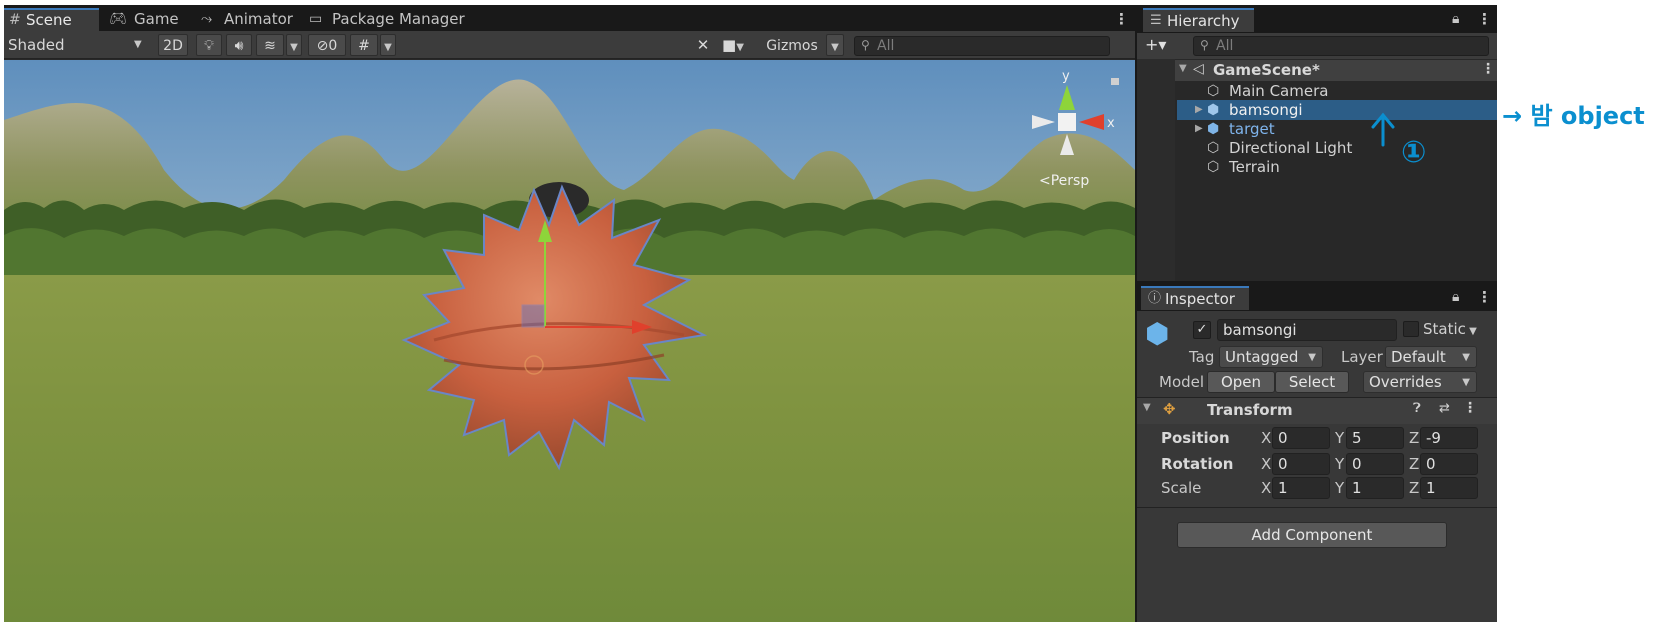 This screenshot has height=627, width=1660. What do you see at coordinates (1337, 167) in the screenshot?
I see `hierarchy-item-terrain: ⬡ Terrain` at bounding box center [1337, 167].